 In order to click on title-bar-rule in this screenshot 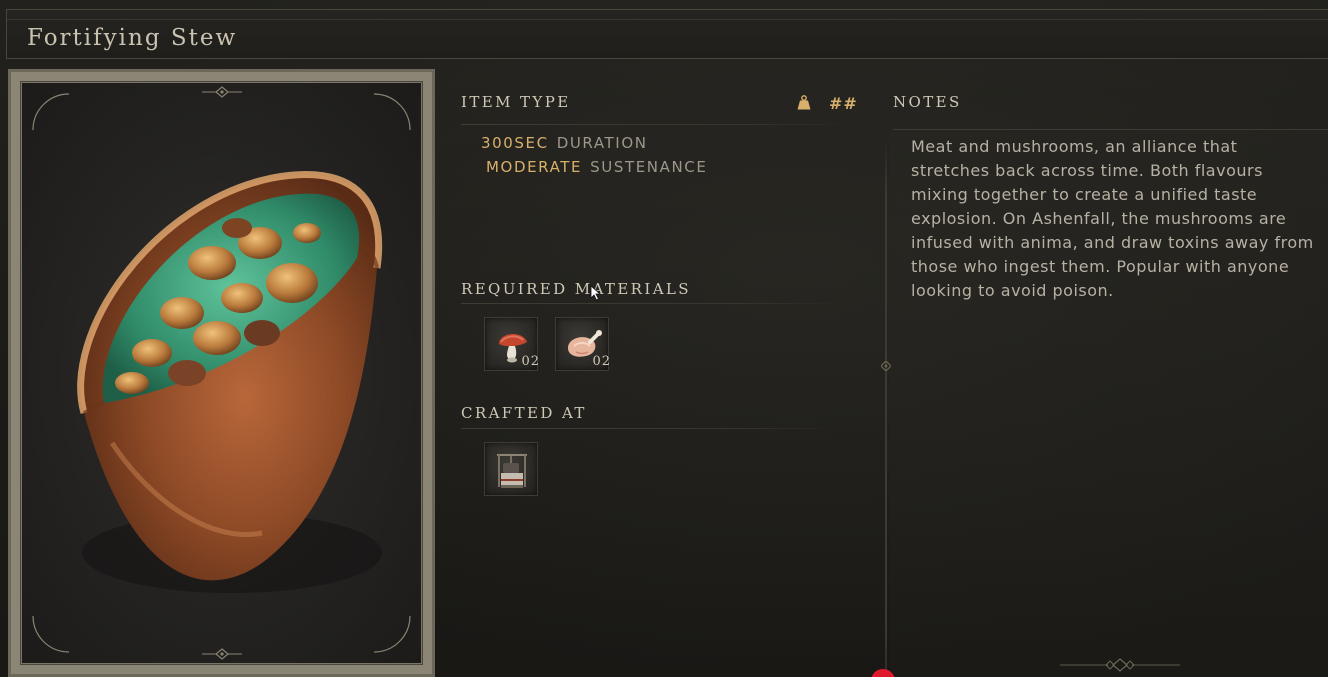, I will do `click(667, 19)`.